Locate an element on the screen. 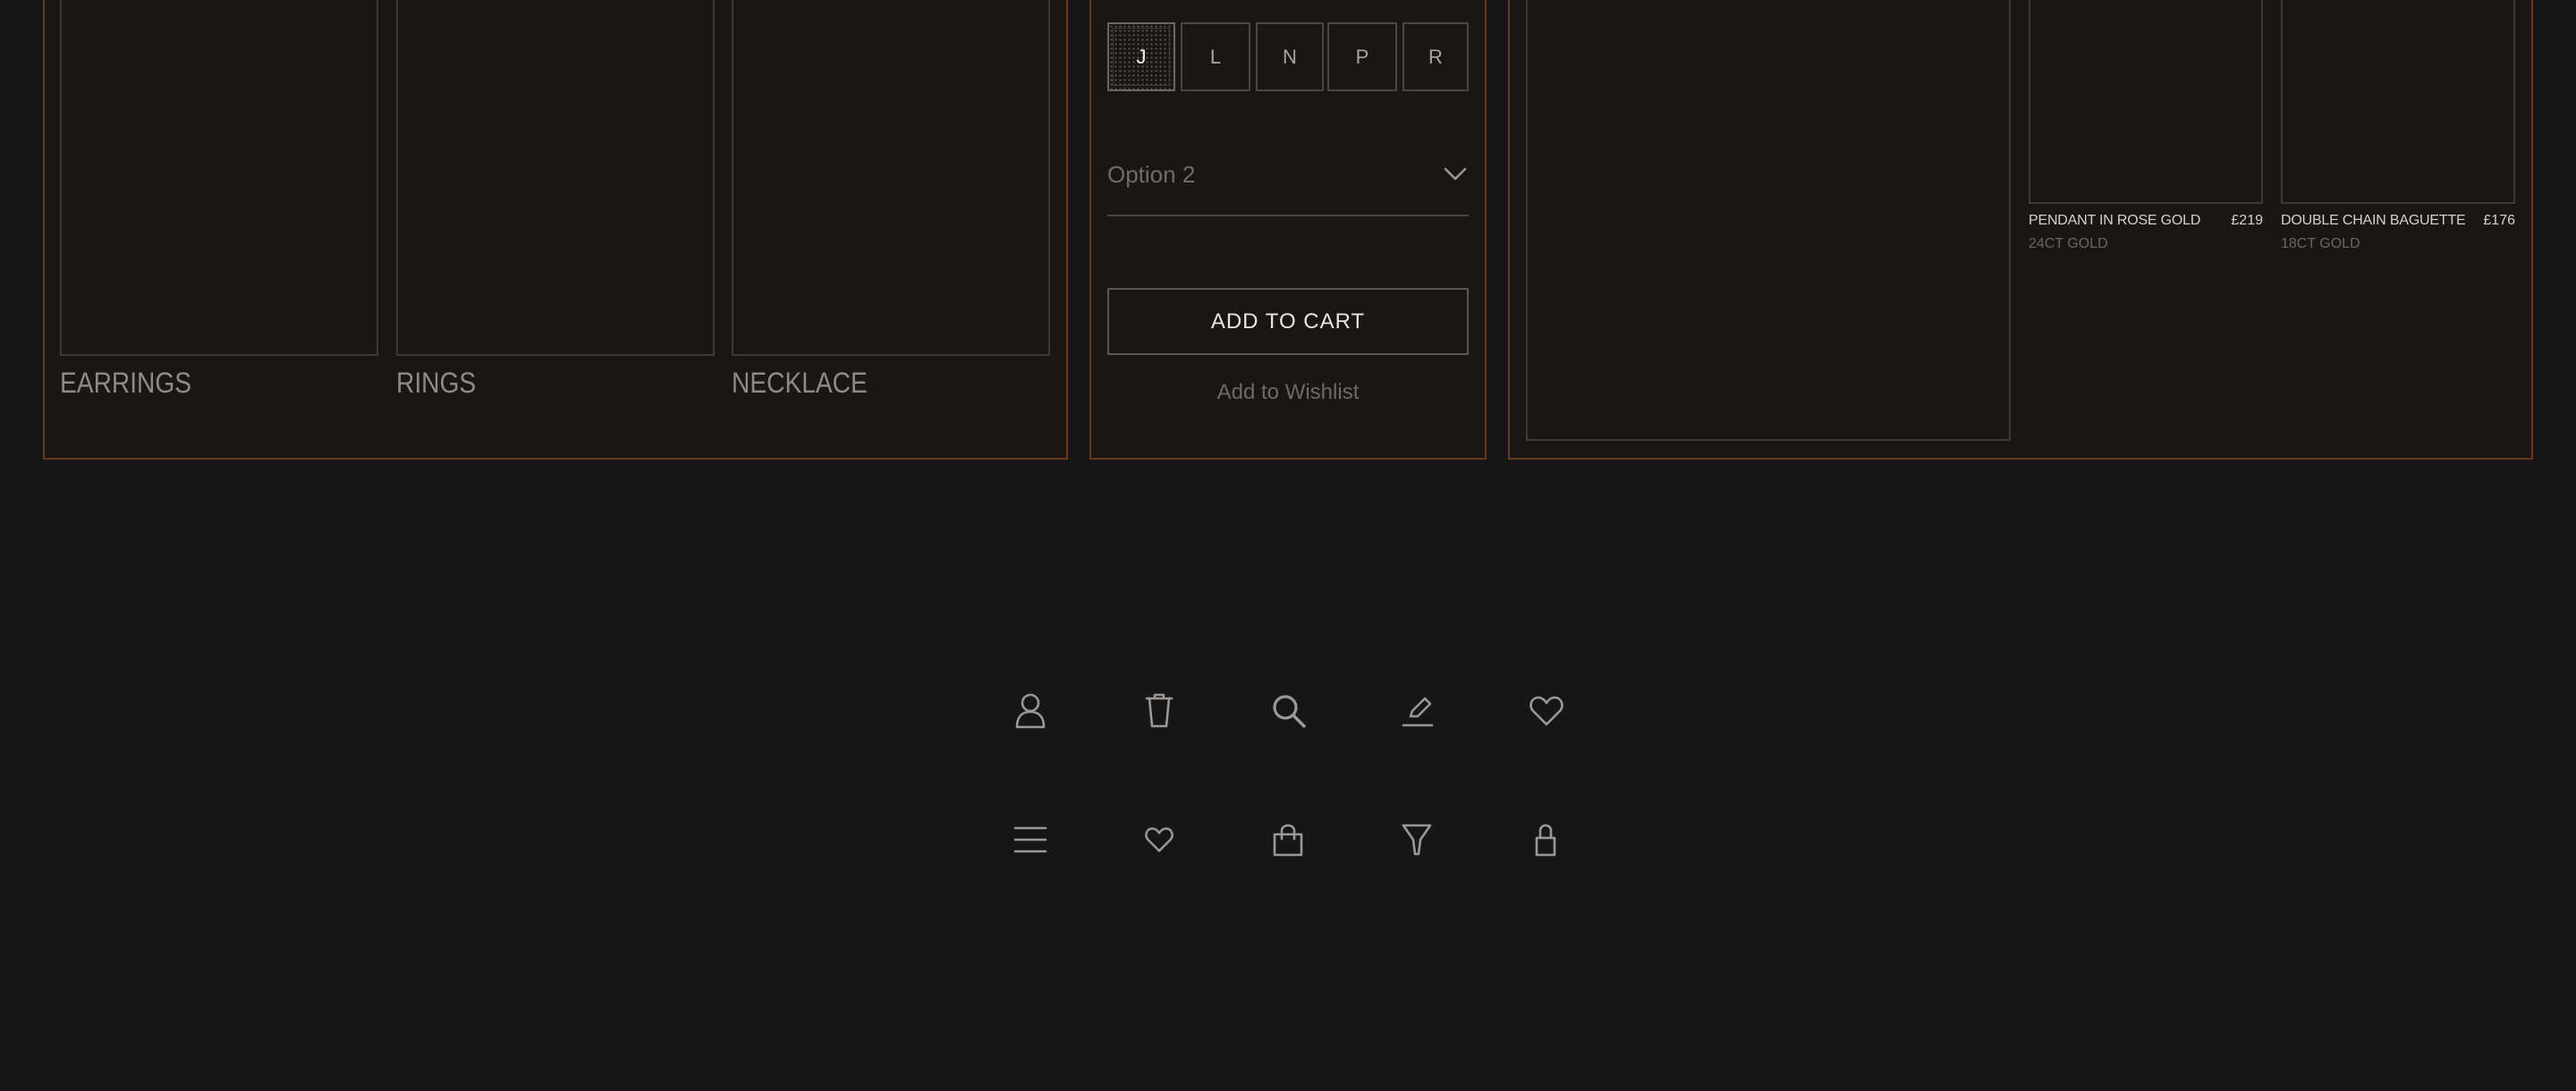  trash-icon is located at coordinates (1159, 710).